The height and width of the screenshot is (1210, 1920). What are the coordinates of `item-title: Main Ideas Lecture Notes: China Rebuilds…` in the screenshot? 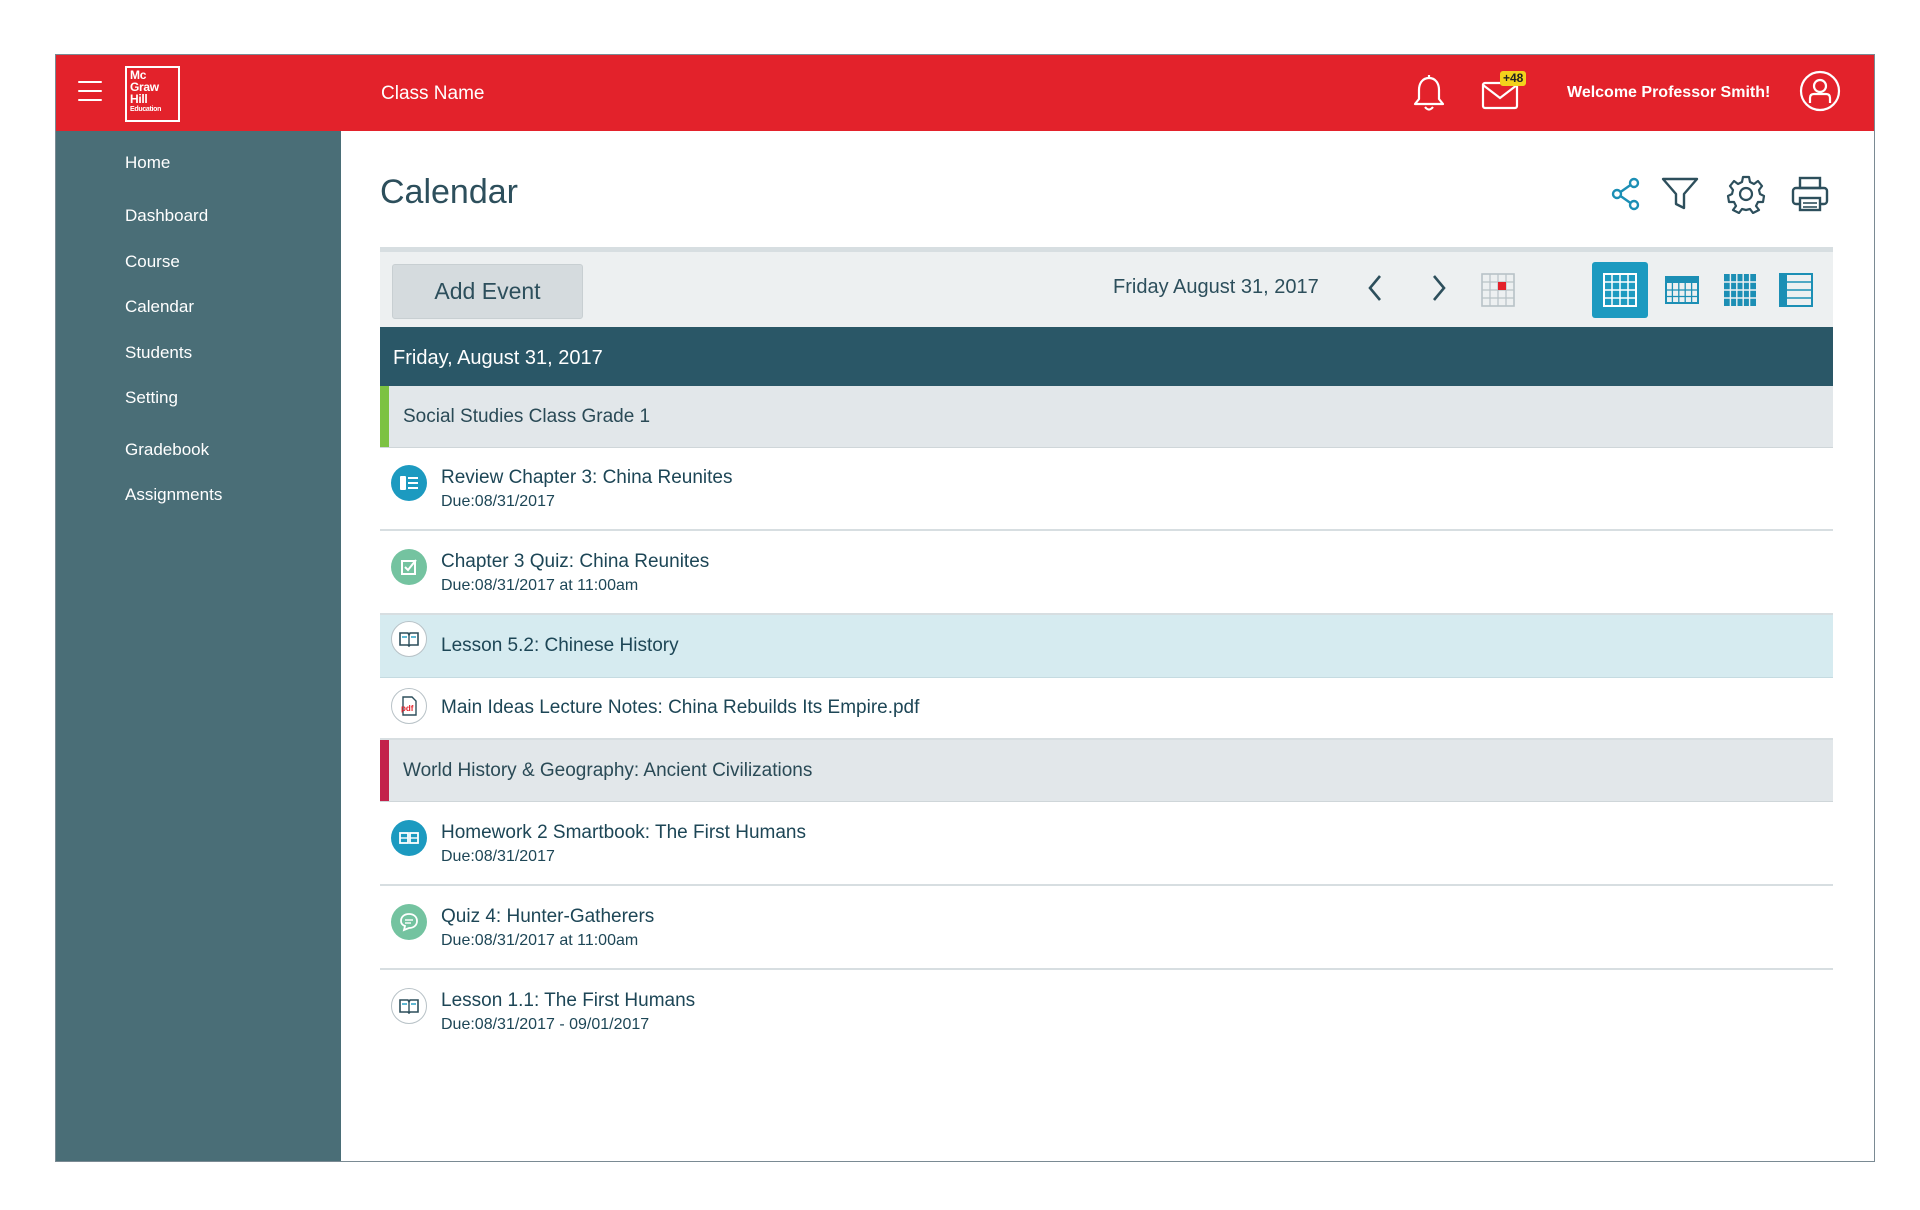 It's located at (680, 708).